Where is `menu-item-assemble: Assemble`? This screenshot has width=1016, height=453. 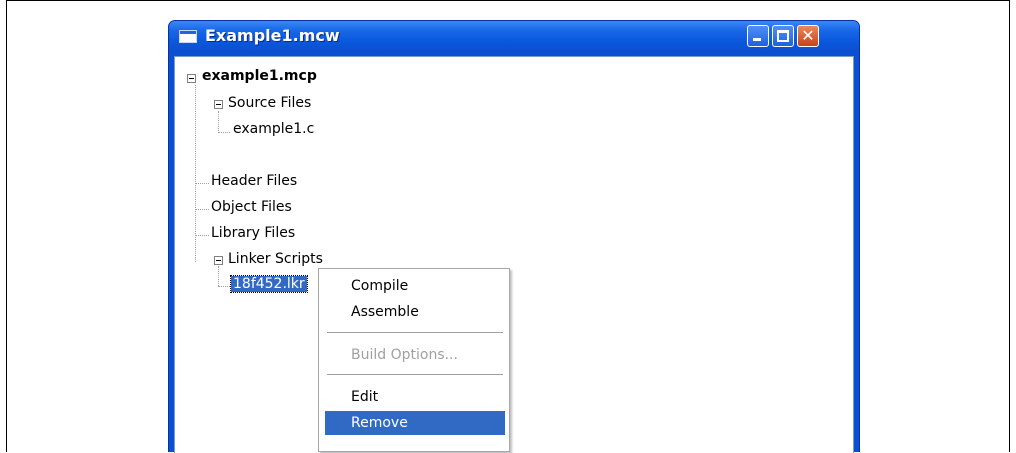 menu-item-assemble: Assemble is located at coordinates (415, 312).